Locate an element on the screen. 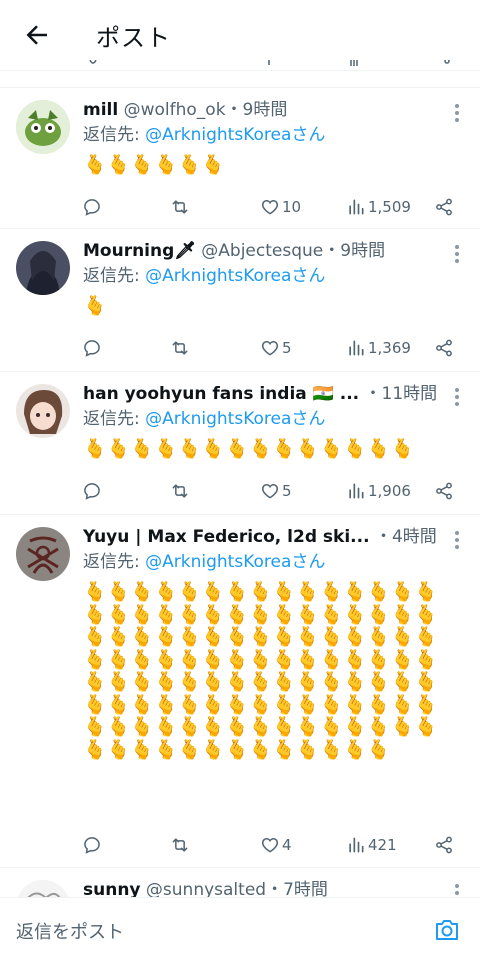 This screenshot has height=954, width=480. views-count: 421 is located at coordinates (382, 845).